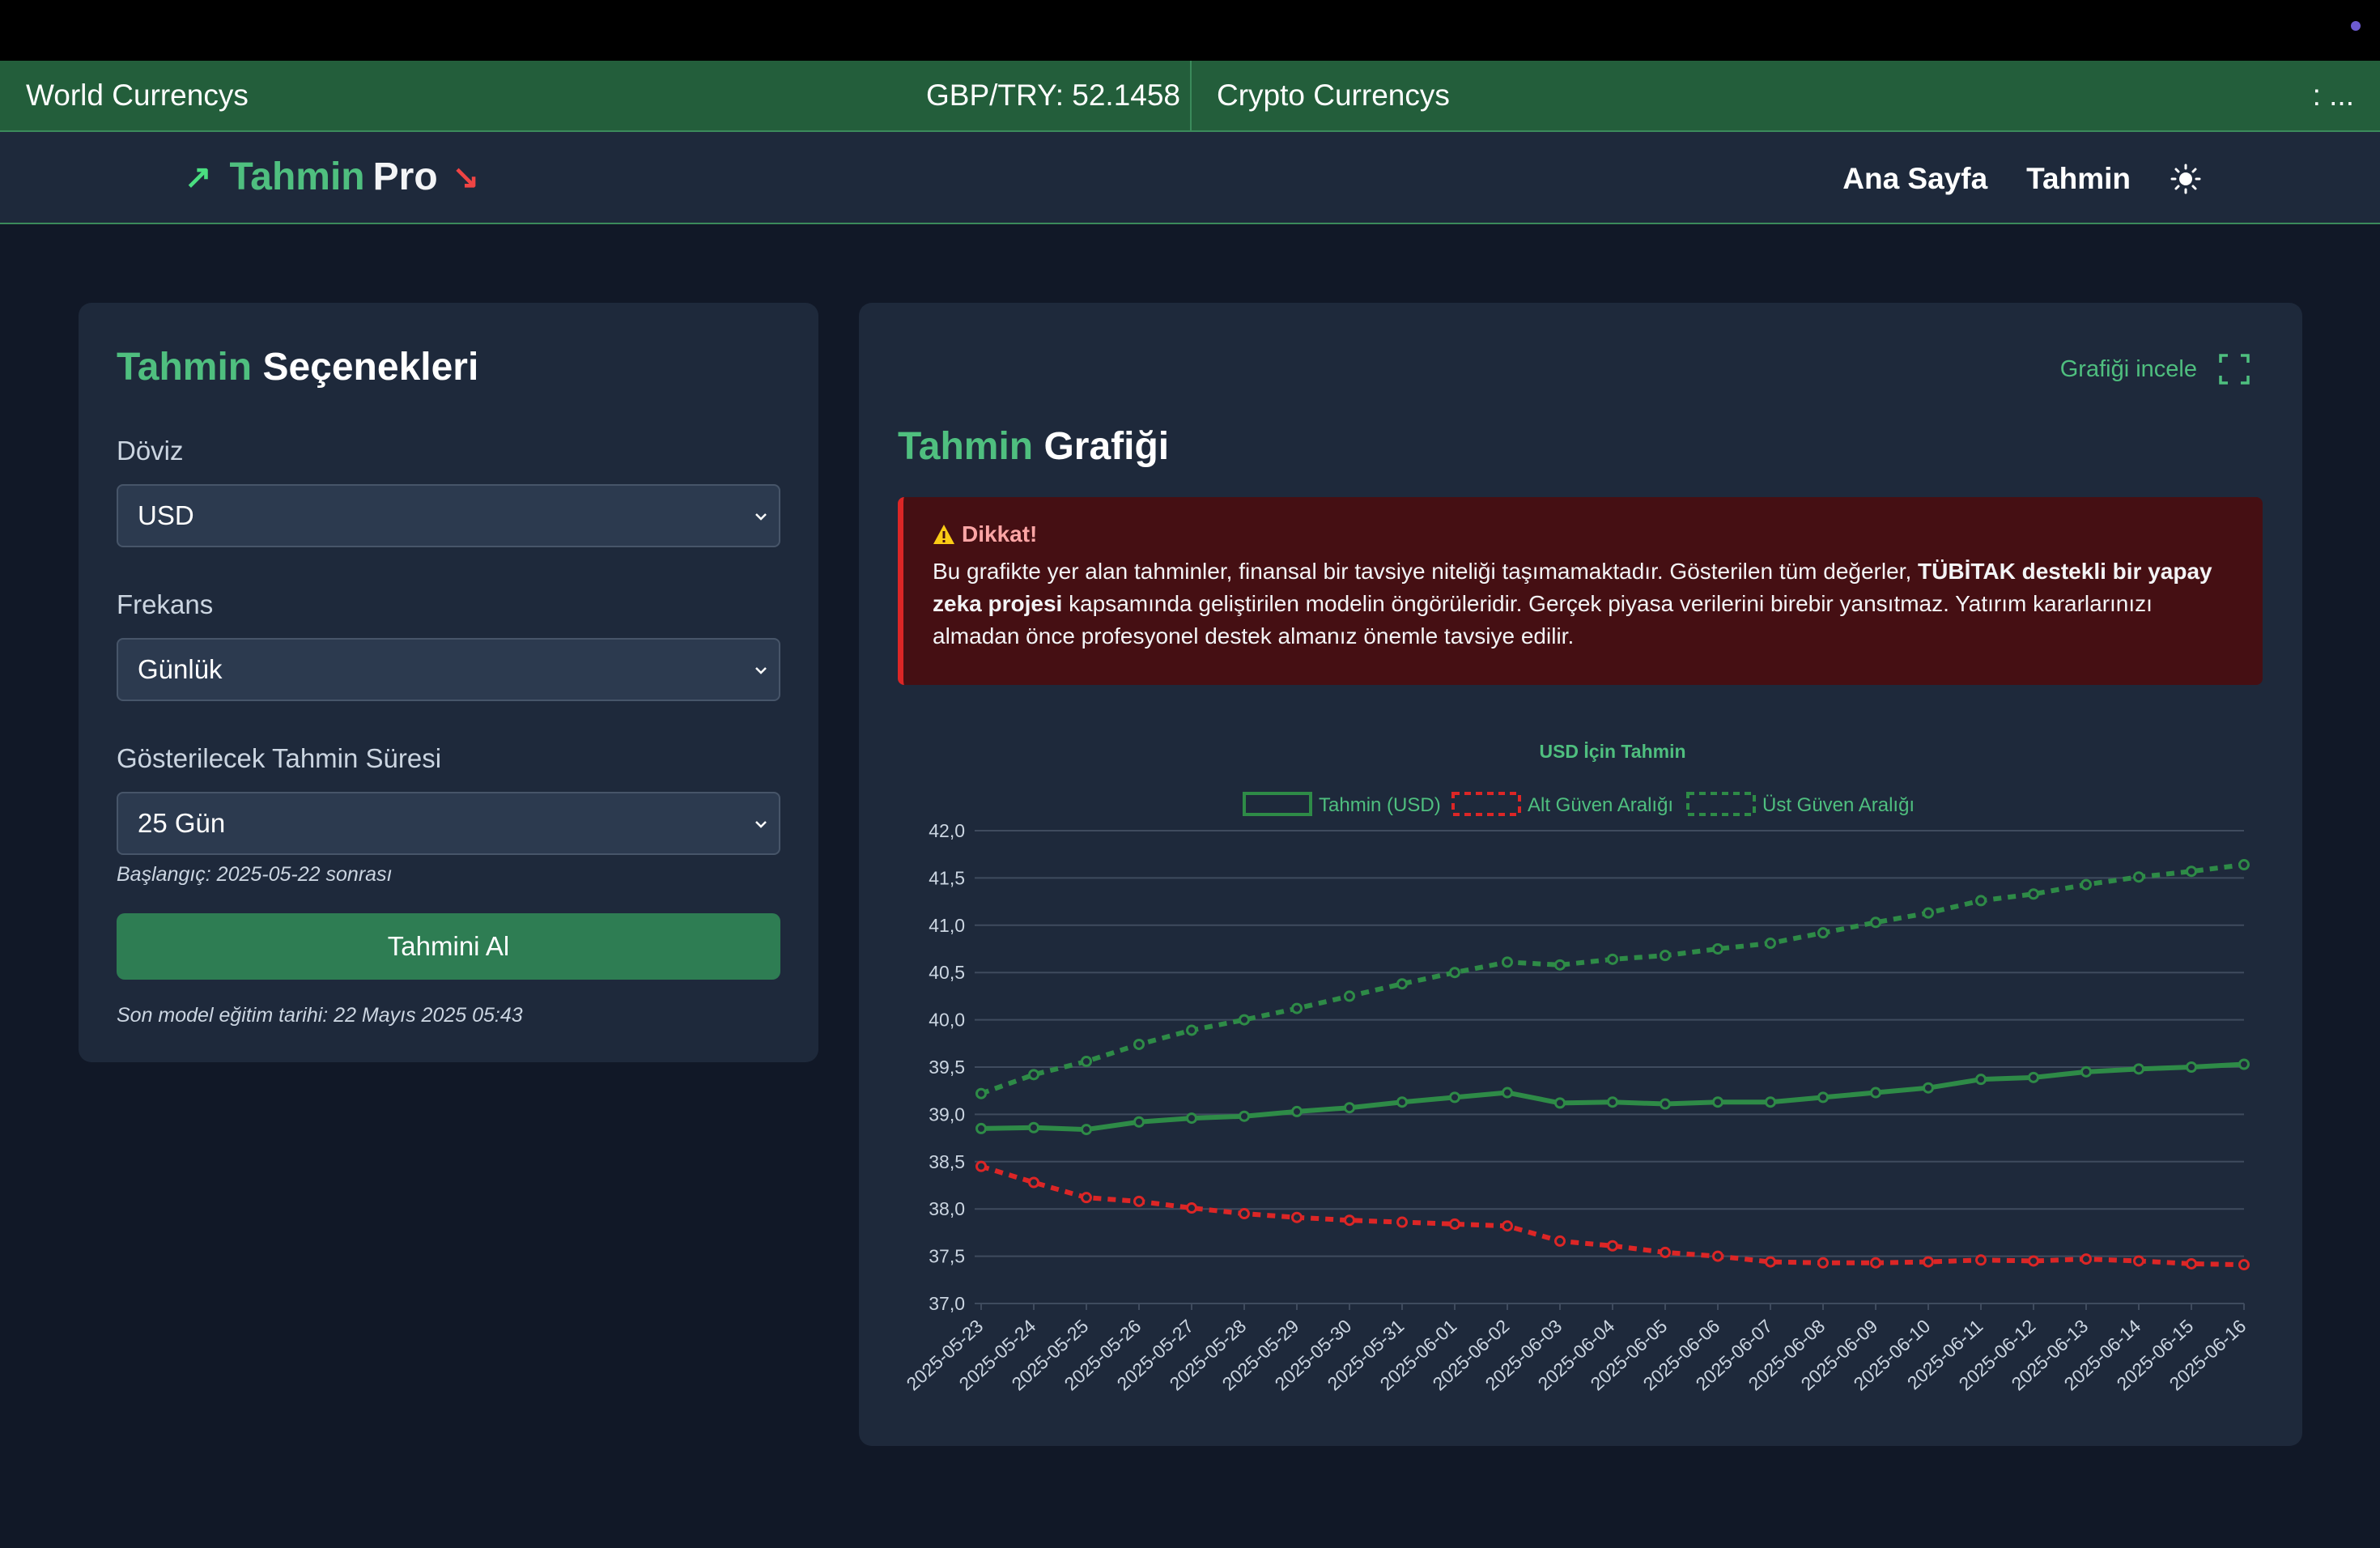  What do you see at coordinates (1612, 979) in the screenshot?
I see `series-line-upper-bound` at bounding box center [1612, 979].